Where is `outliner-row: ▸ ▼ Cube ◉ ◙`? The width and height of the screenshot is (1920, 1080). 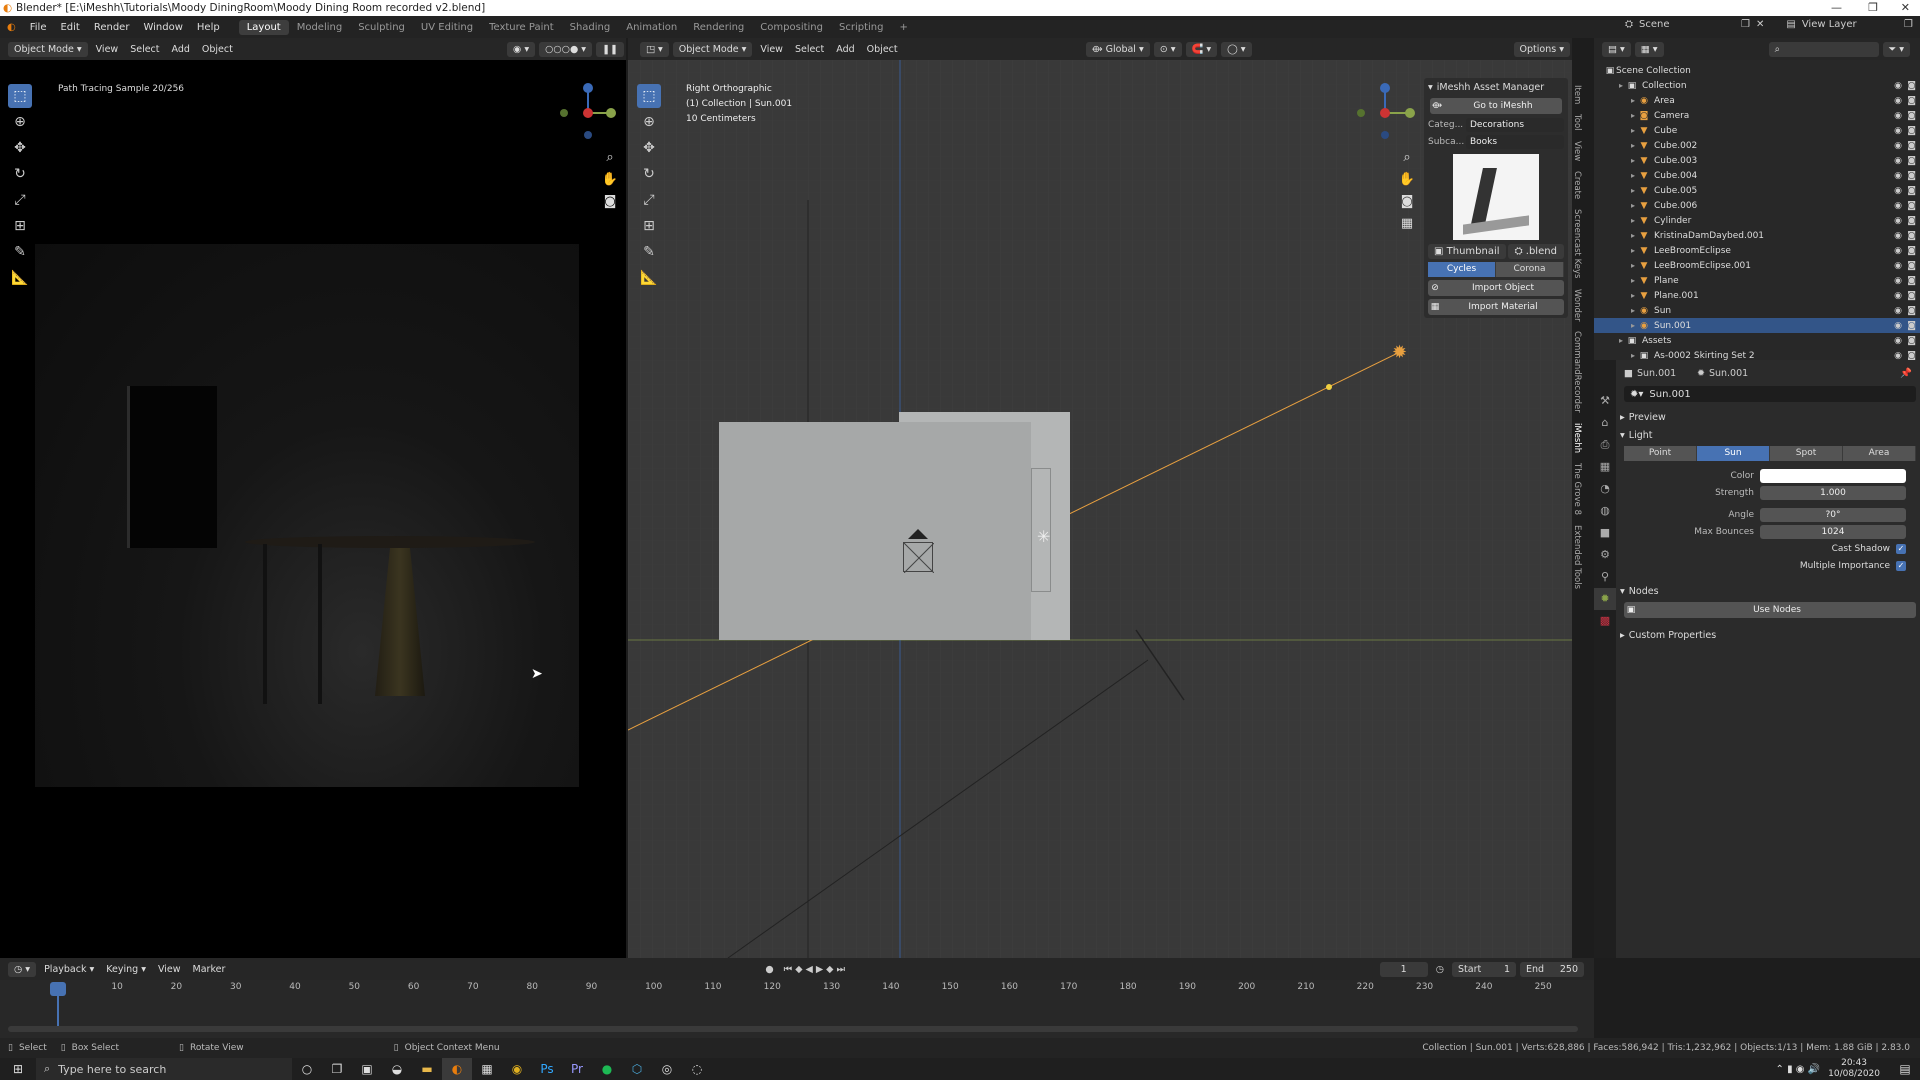
outliner-row: ▸ ▼ Cube ◉ ◙ is located at coordinates (1757, 130).